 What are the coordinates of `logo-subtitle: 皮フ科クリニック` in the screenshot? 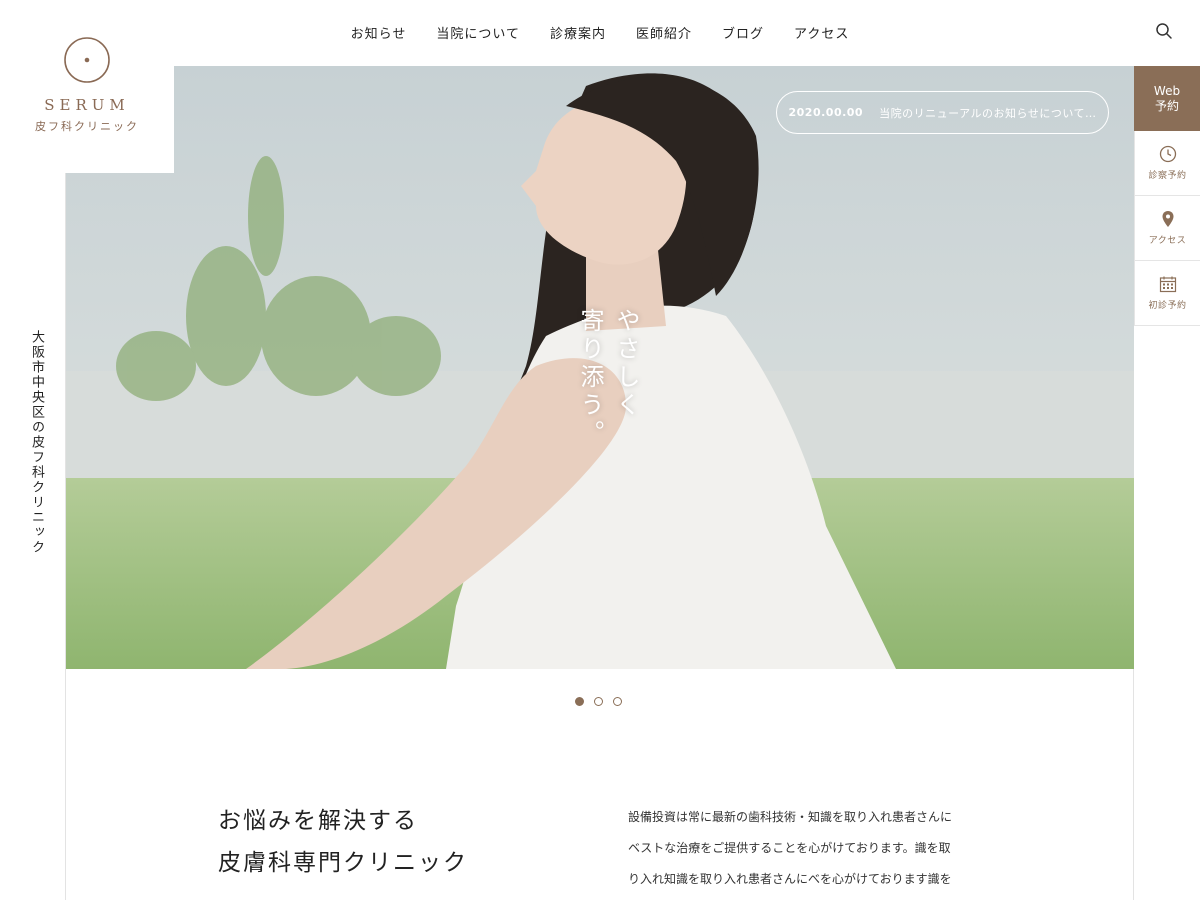 It's located at (87, 126).